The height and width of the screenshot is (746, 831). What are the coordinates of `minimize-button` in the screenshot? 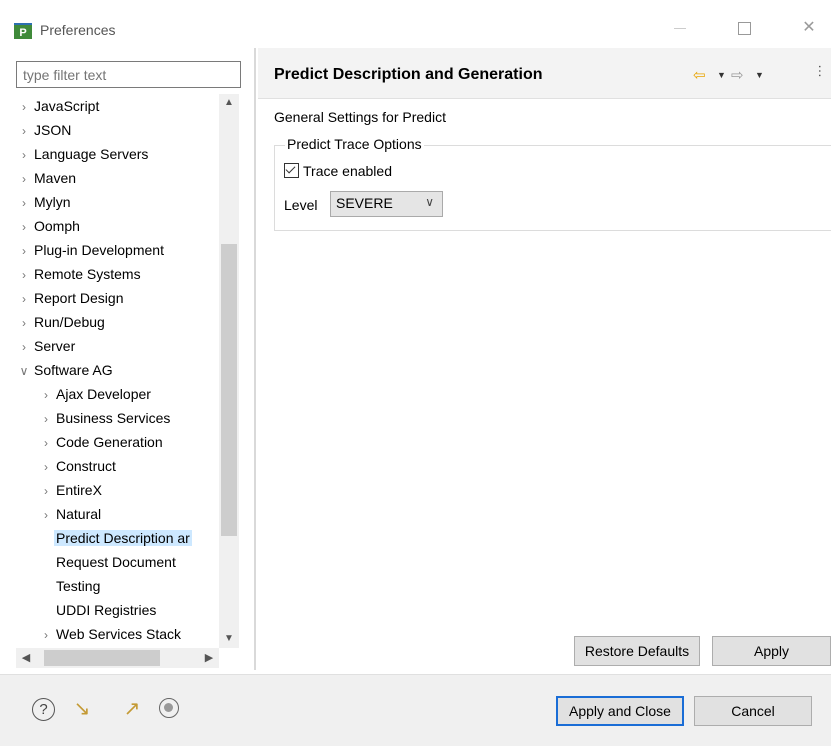 It's located at (680, 28).